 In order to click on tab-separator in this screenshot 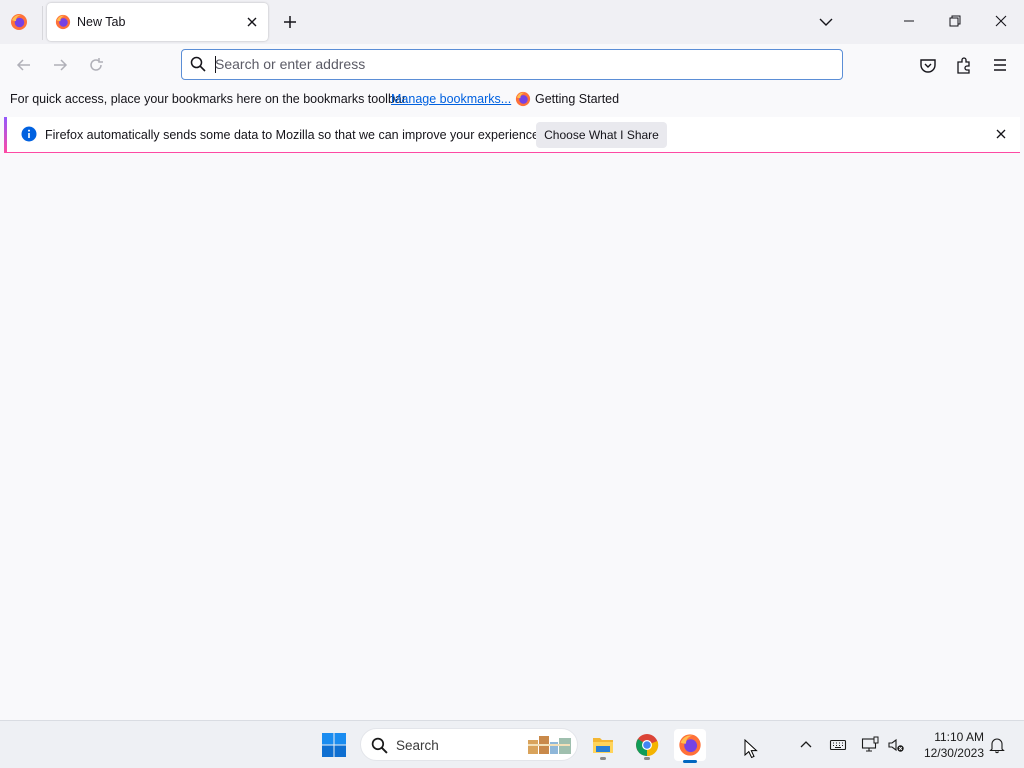, I will do `click(42, 23)`.